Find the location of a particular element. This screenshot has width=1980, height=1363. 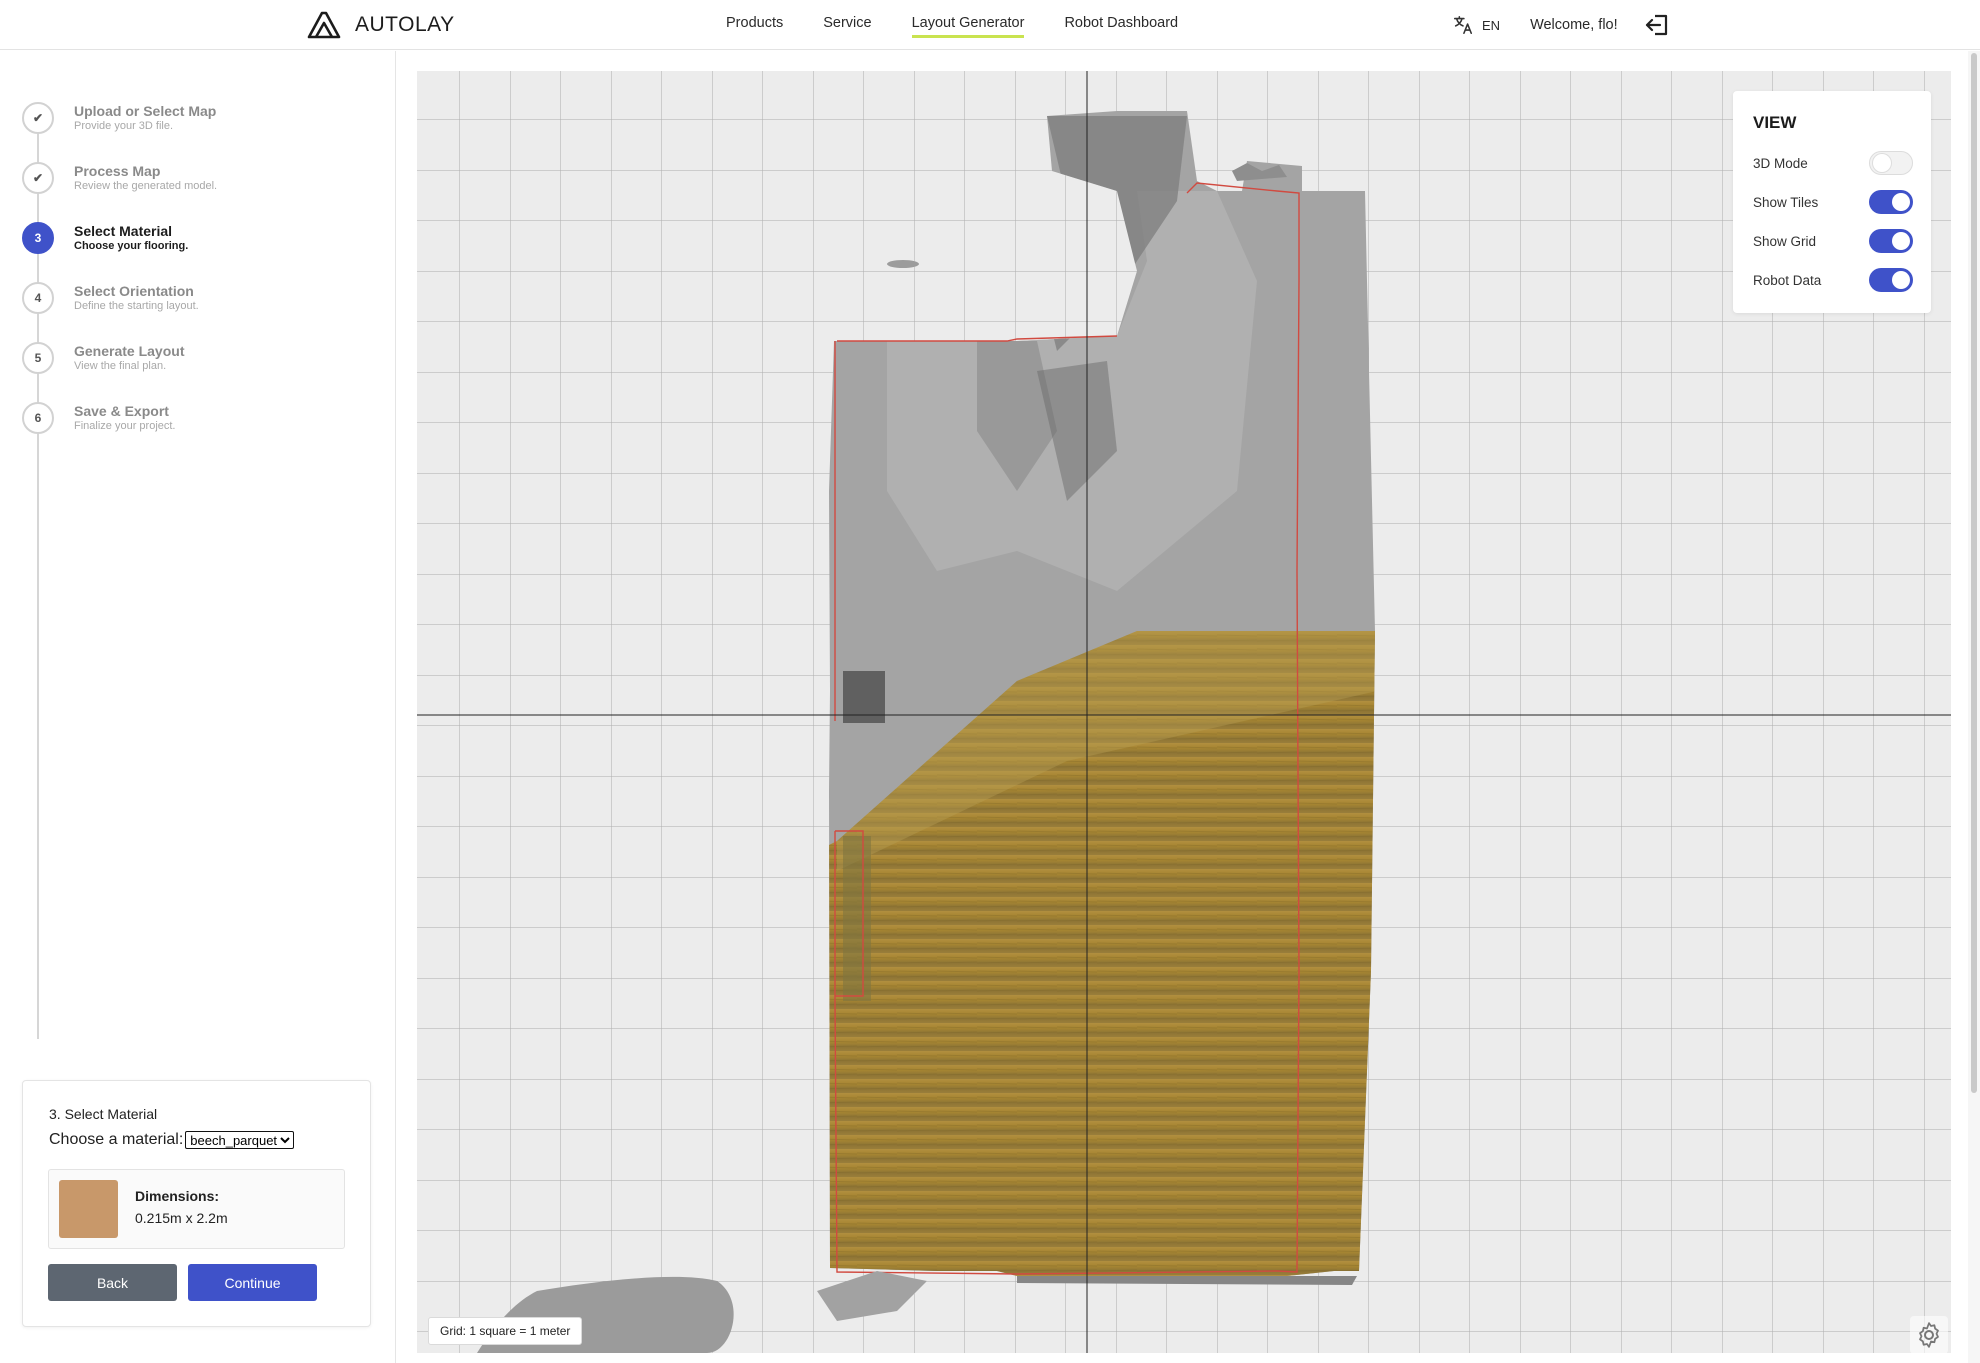

nav-products: Products is located at coordinates (754, 26).